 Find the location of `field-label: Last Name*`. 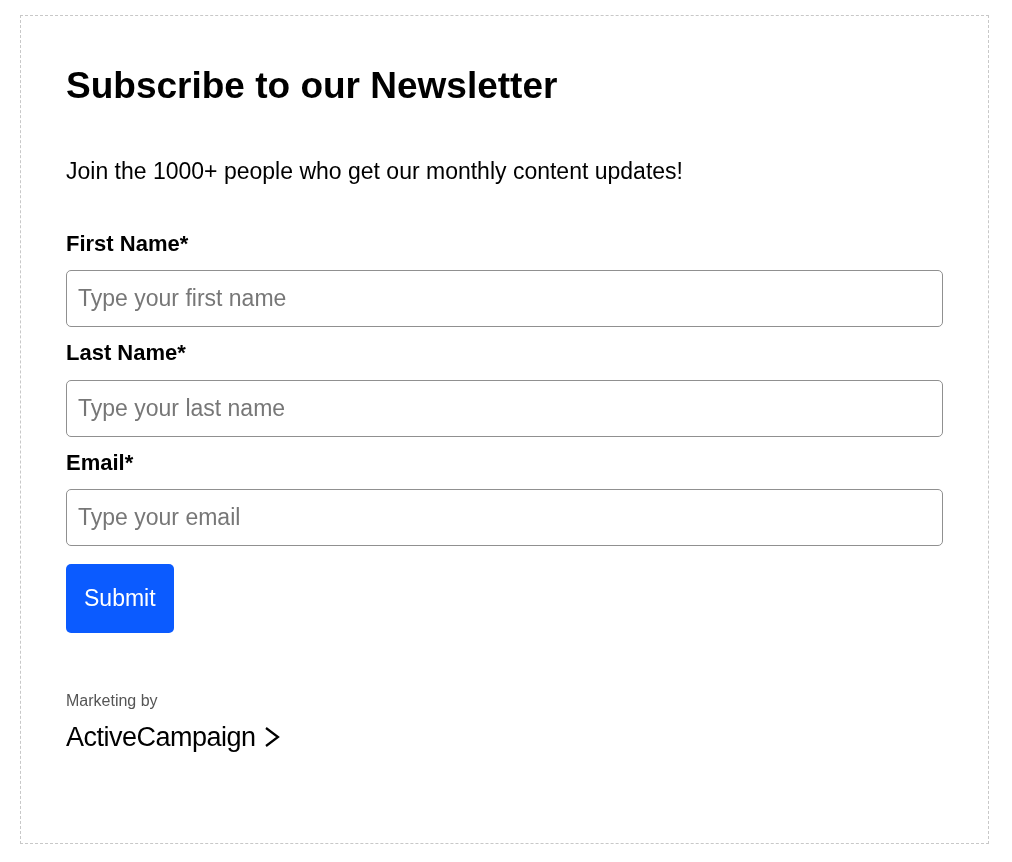

field-label: Last Name* is located at coordinates (126, 353).